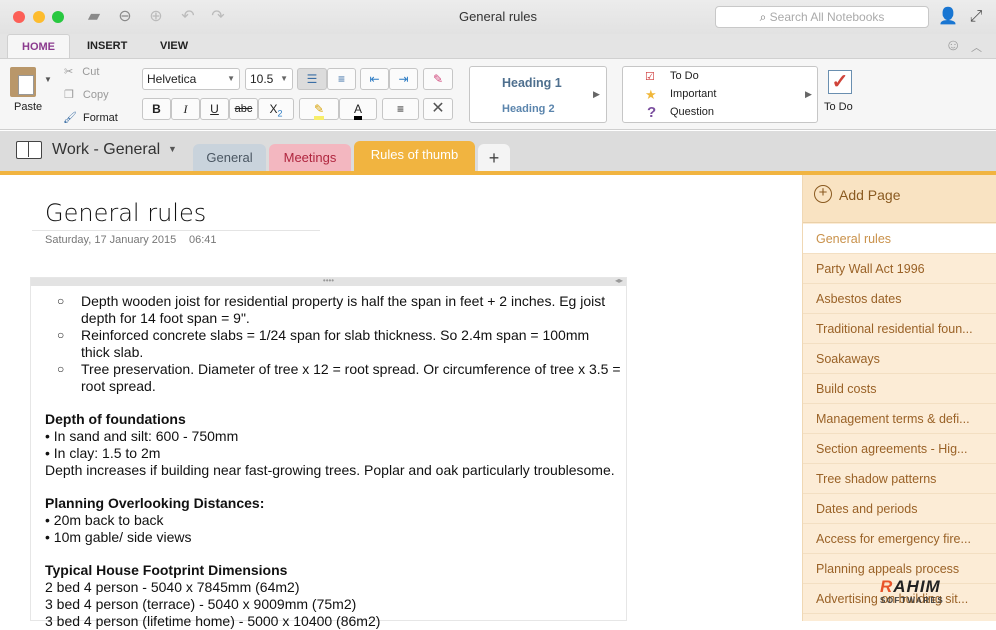  What do you see at coordinates (155, 503) in the screenshot?
I see `section-heading: Planning Overlooking Distances:` at bounding box center [155, 503].